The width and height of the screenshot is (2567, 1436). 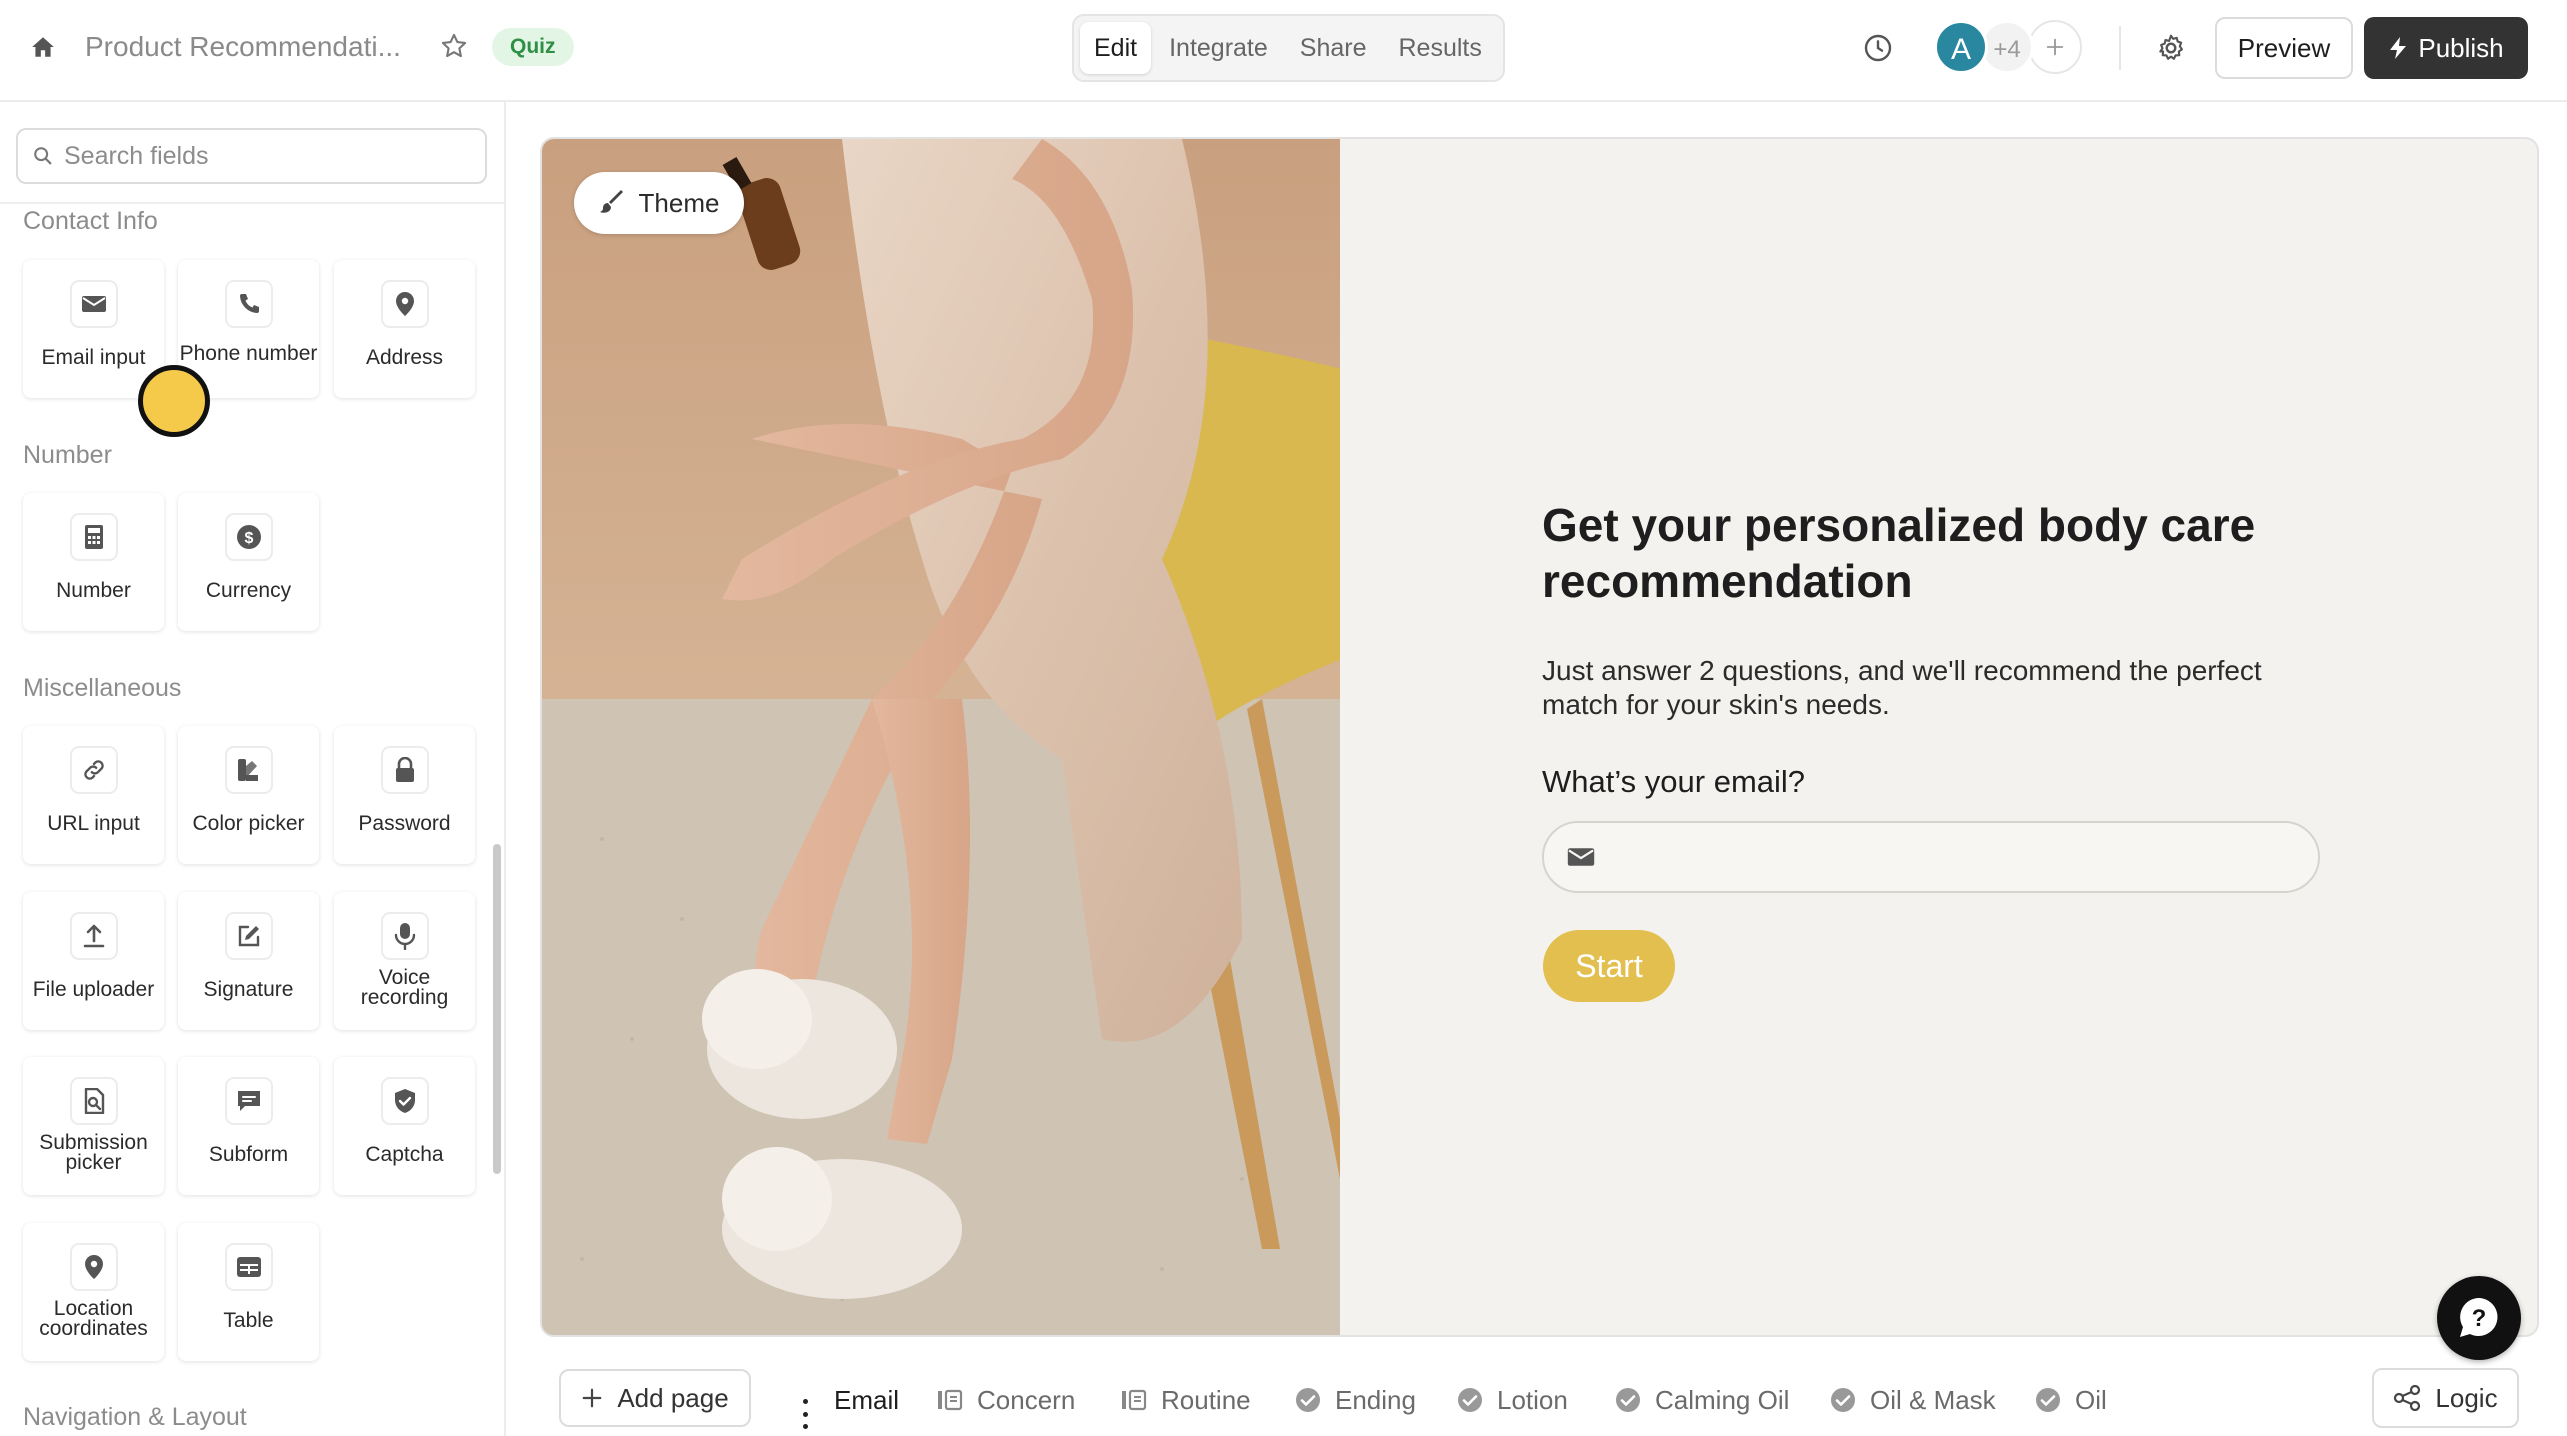 What do you see at coordinates (94, 936) in the screenshot?
I see `upload-icon` at bounding box center [94, 936].